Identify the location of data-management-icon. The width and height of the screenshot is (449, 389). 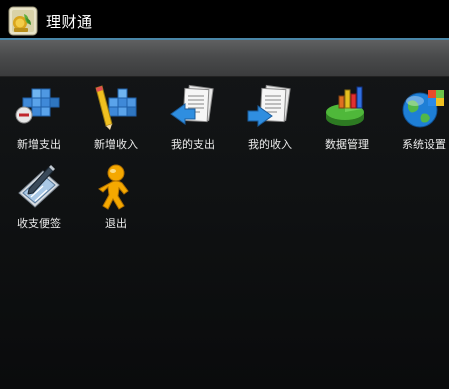
(345, 106).